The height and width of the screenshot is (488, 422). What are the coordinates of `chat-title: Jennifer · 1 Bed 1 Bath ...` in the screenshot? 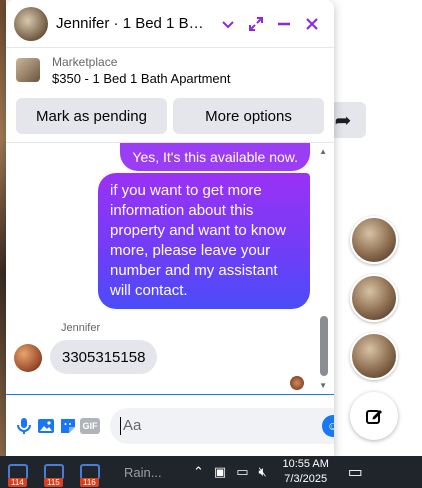 It's located at (131, 23).